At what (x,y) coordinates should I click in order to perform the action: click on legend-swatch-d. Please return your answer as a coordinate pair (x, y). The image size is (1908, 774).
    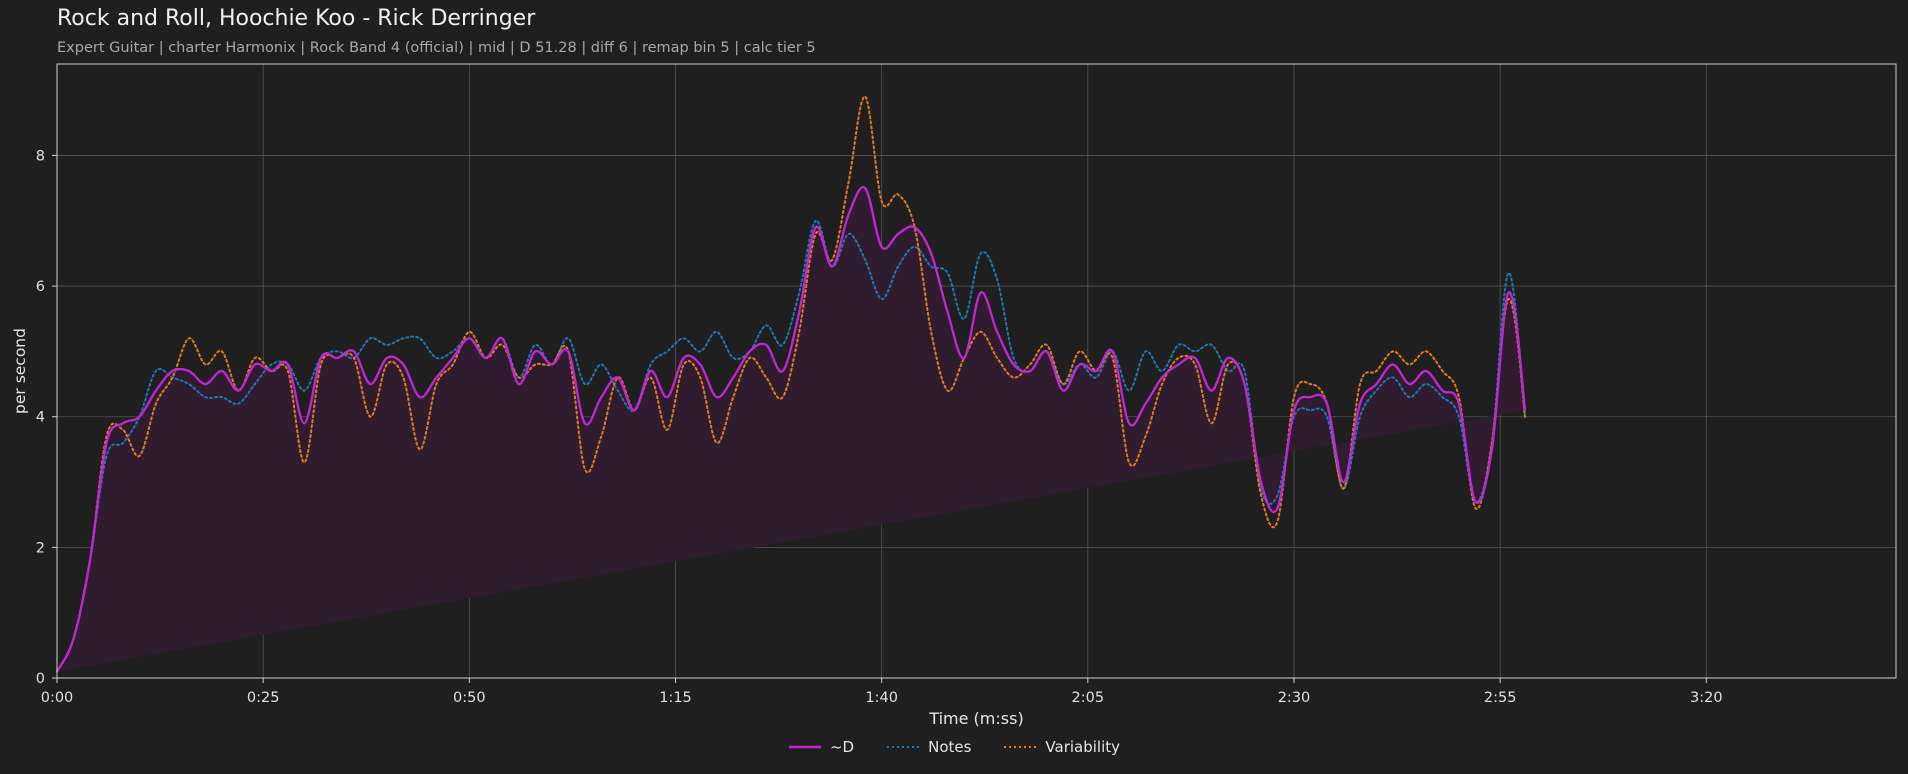
    Looking at the image, I should click on (804, 747).